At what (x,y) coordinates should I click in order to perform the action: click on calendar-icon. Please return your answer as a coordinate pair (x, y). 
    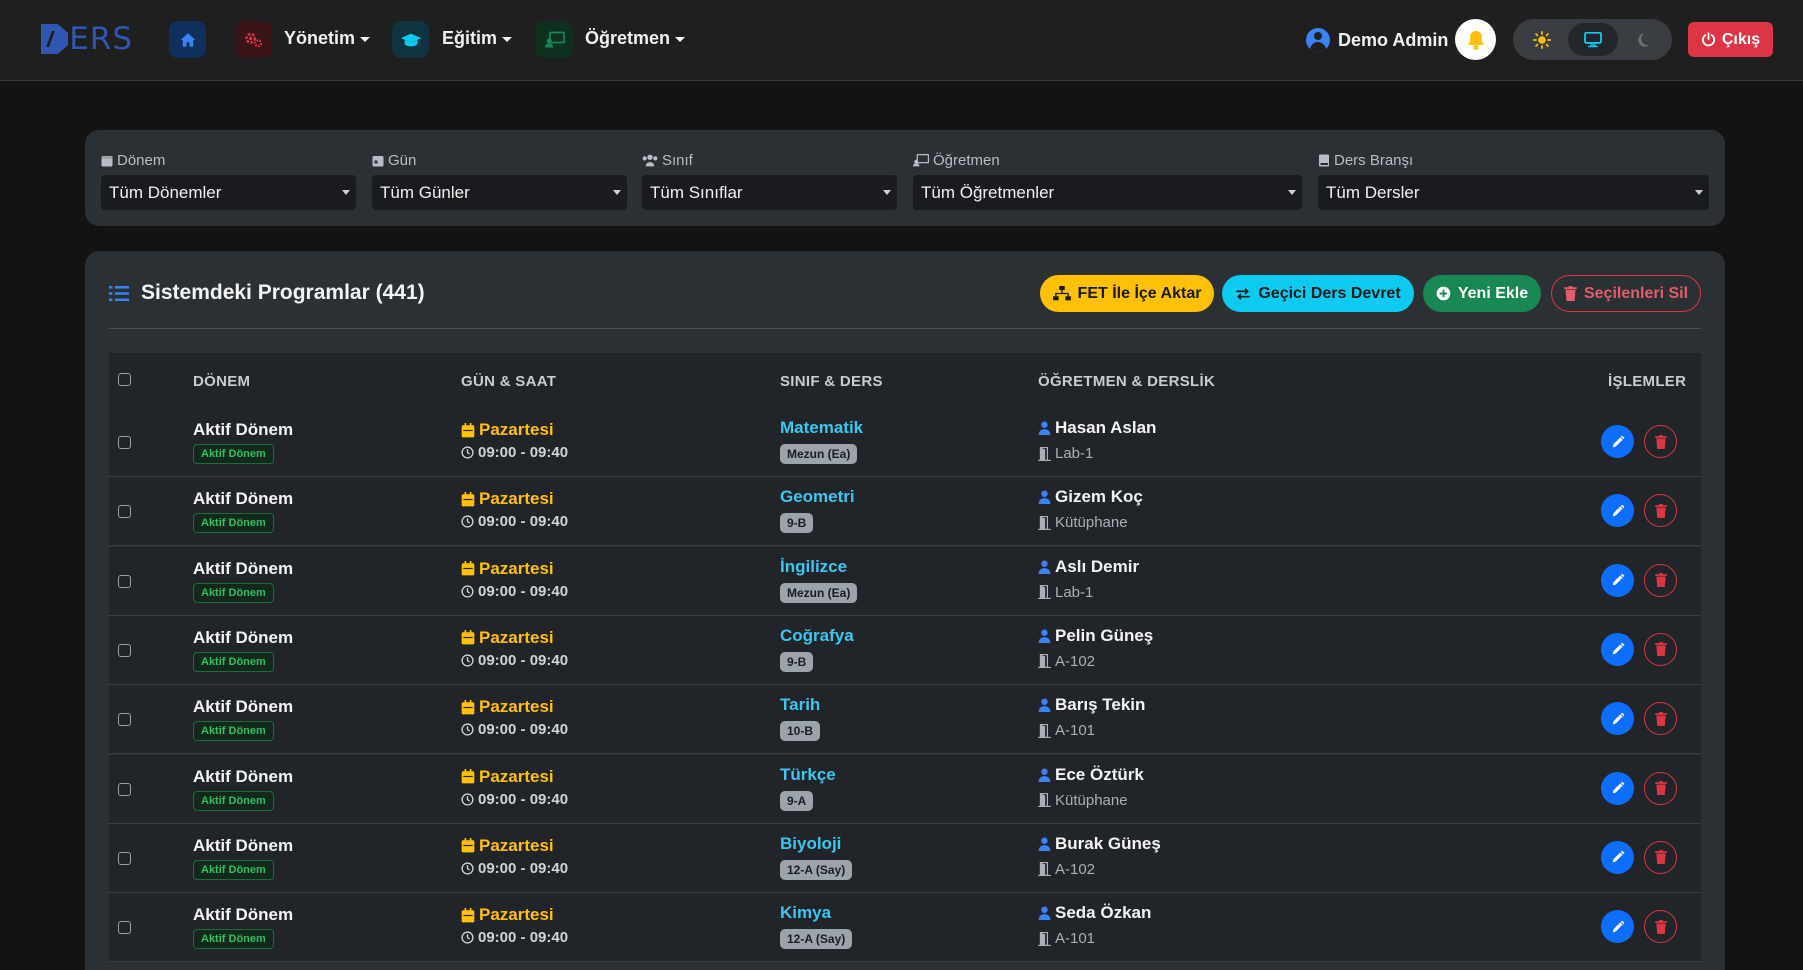
    Looking at the image, I should click on (468, 568).